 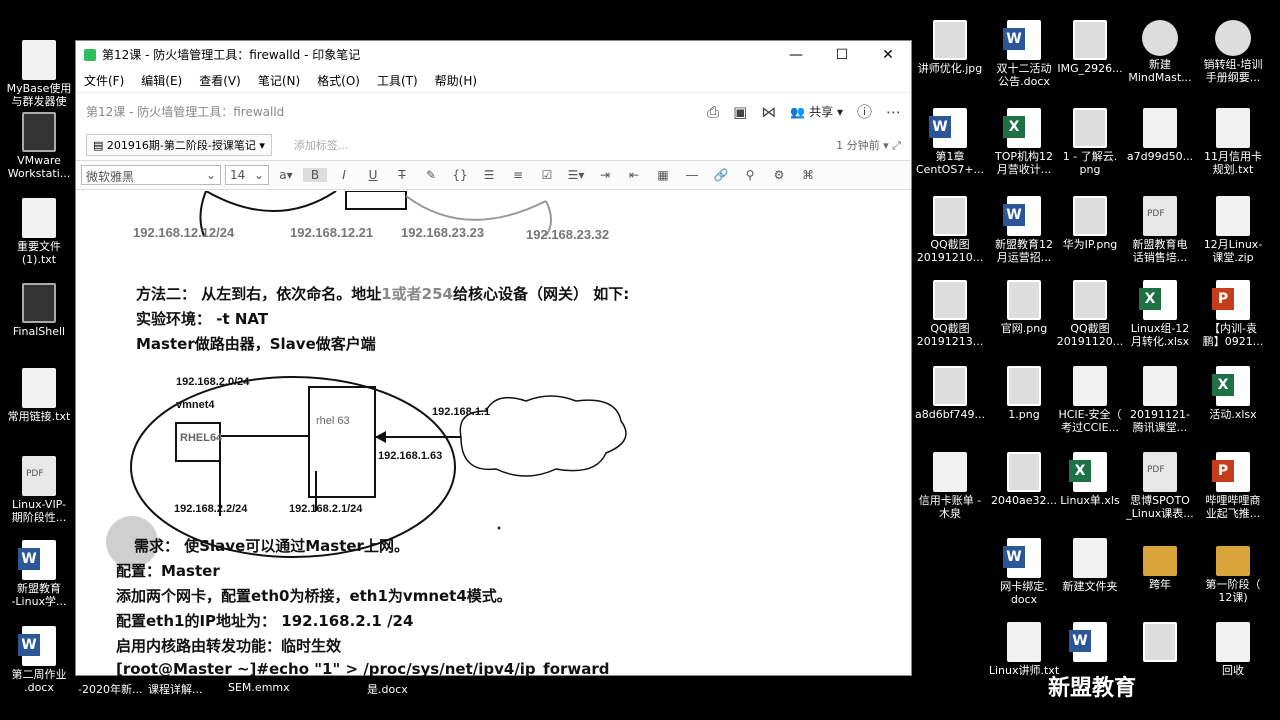 What do you see at coordinates (431, 175) in the screenshot?
I see `highlight-icon: ✎` at bounding box center [431, 175].